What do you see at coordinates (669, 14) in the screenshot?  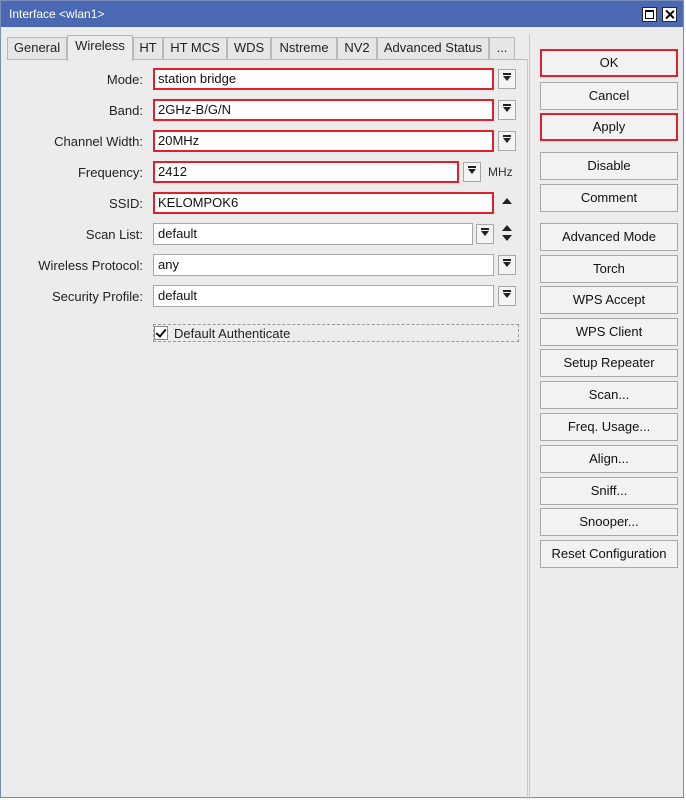 I see `close-icon` at bounding box center [669, 14].